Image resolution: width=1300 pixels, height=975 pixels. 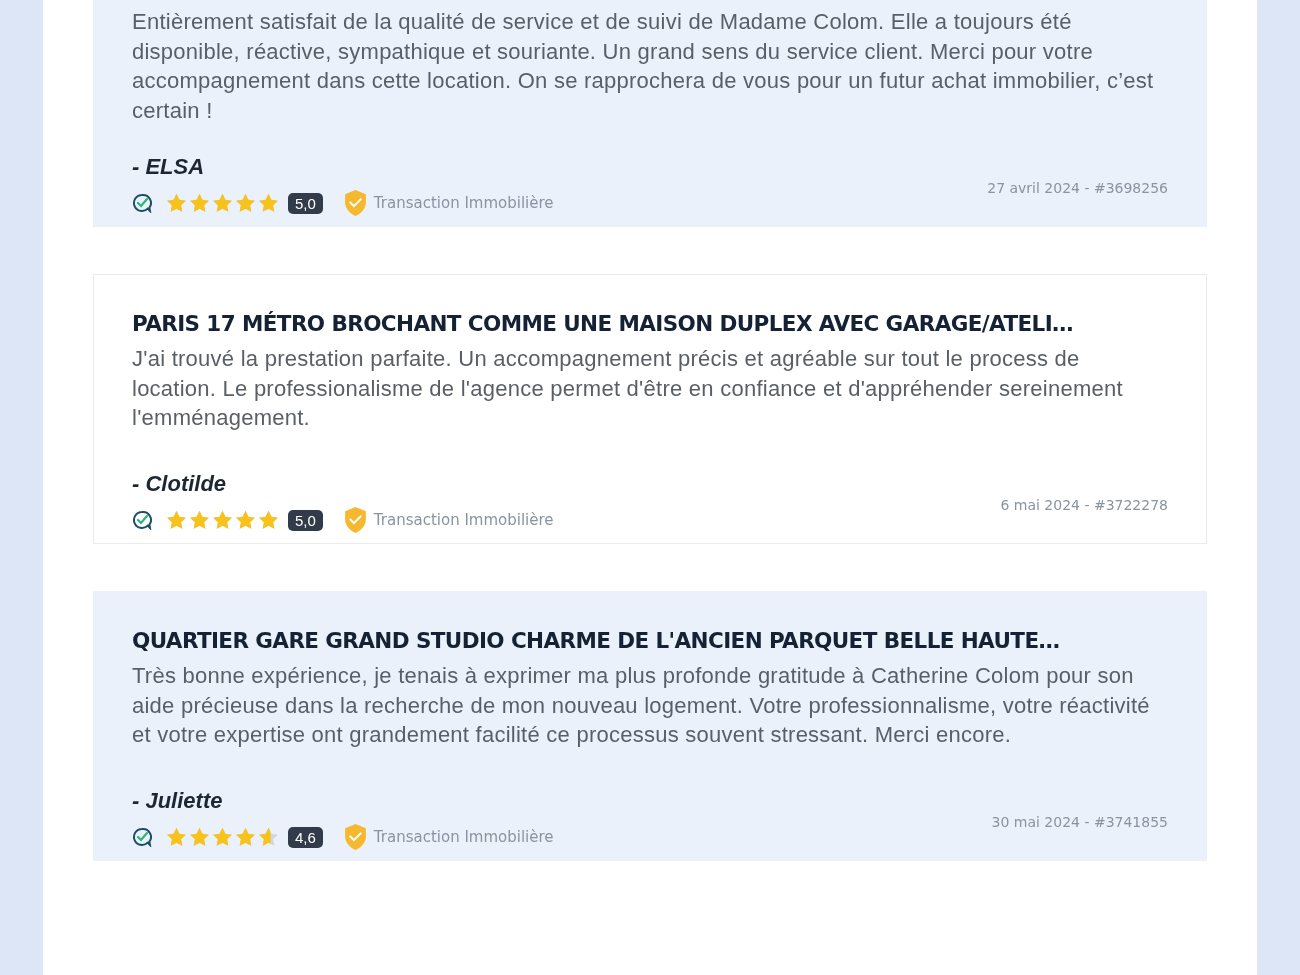 What do you see at coordinates (169, 167) in the screenshot?
I see `review-author: - ELSA` at bounding box center [169, 167].